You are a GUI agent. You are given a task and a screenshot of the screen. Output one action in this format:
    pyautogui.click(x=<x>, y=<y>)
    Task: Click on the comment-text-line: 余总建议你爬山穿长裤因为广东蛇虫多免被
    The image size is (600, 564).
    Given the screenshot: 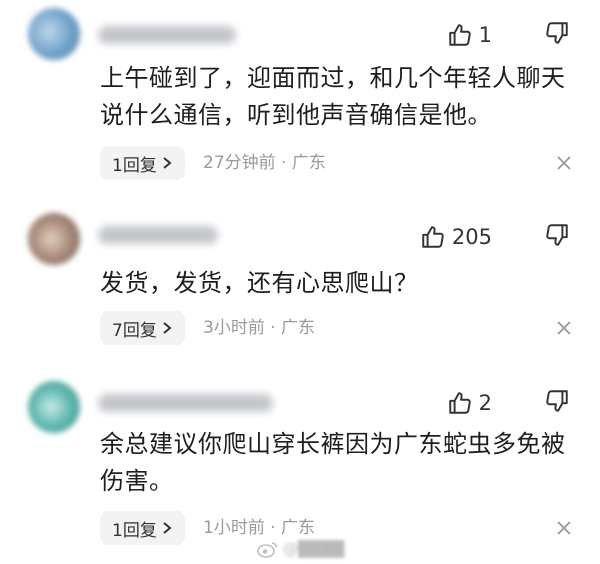 What is the action you would take?
    pyautogui.click(x=333, y=444)
    